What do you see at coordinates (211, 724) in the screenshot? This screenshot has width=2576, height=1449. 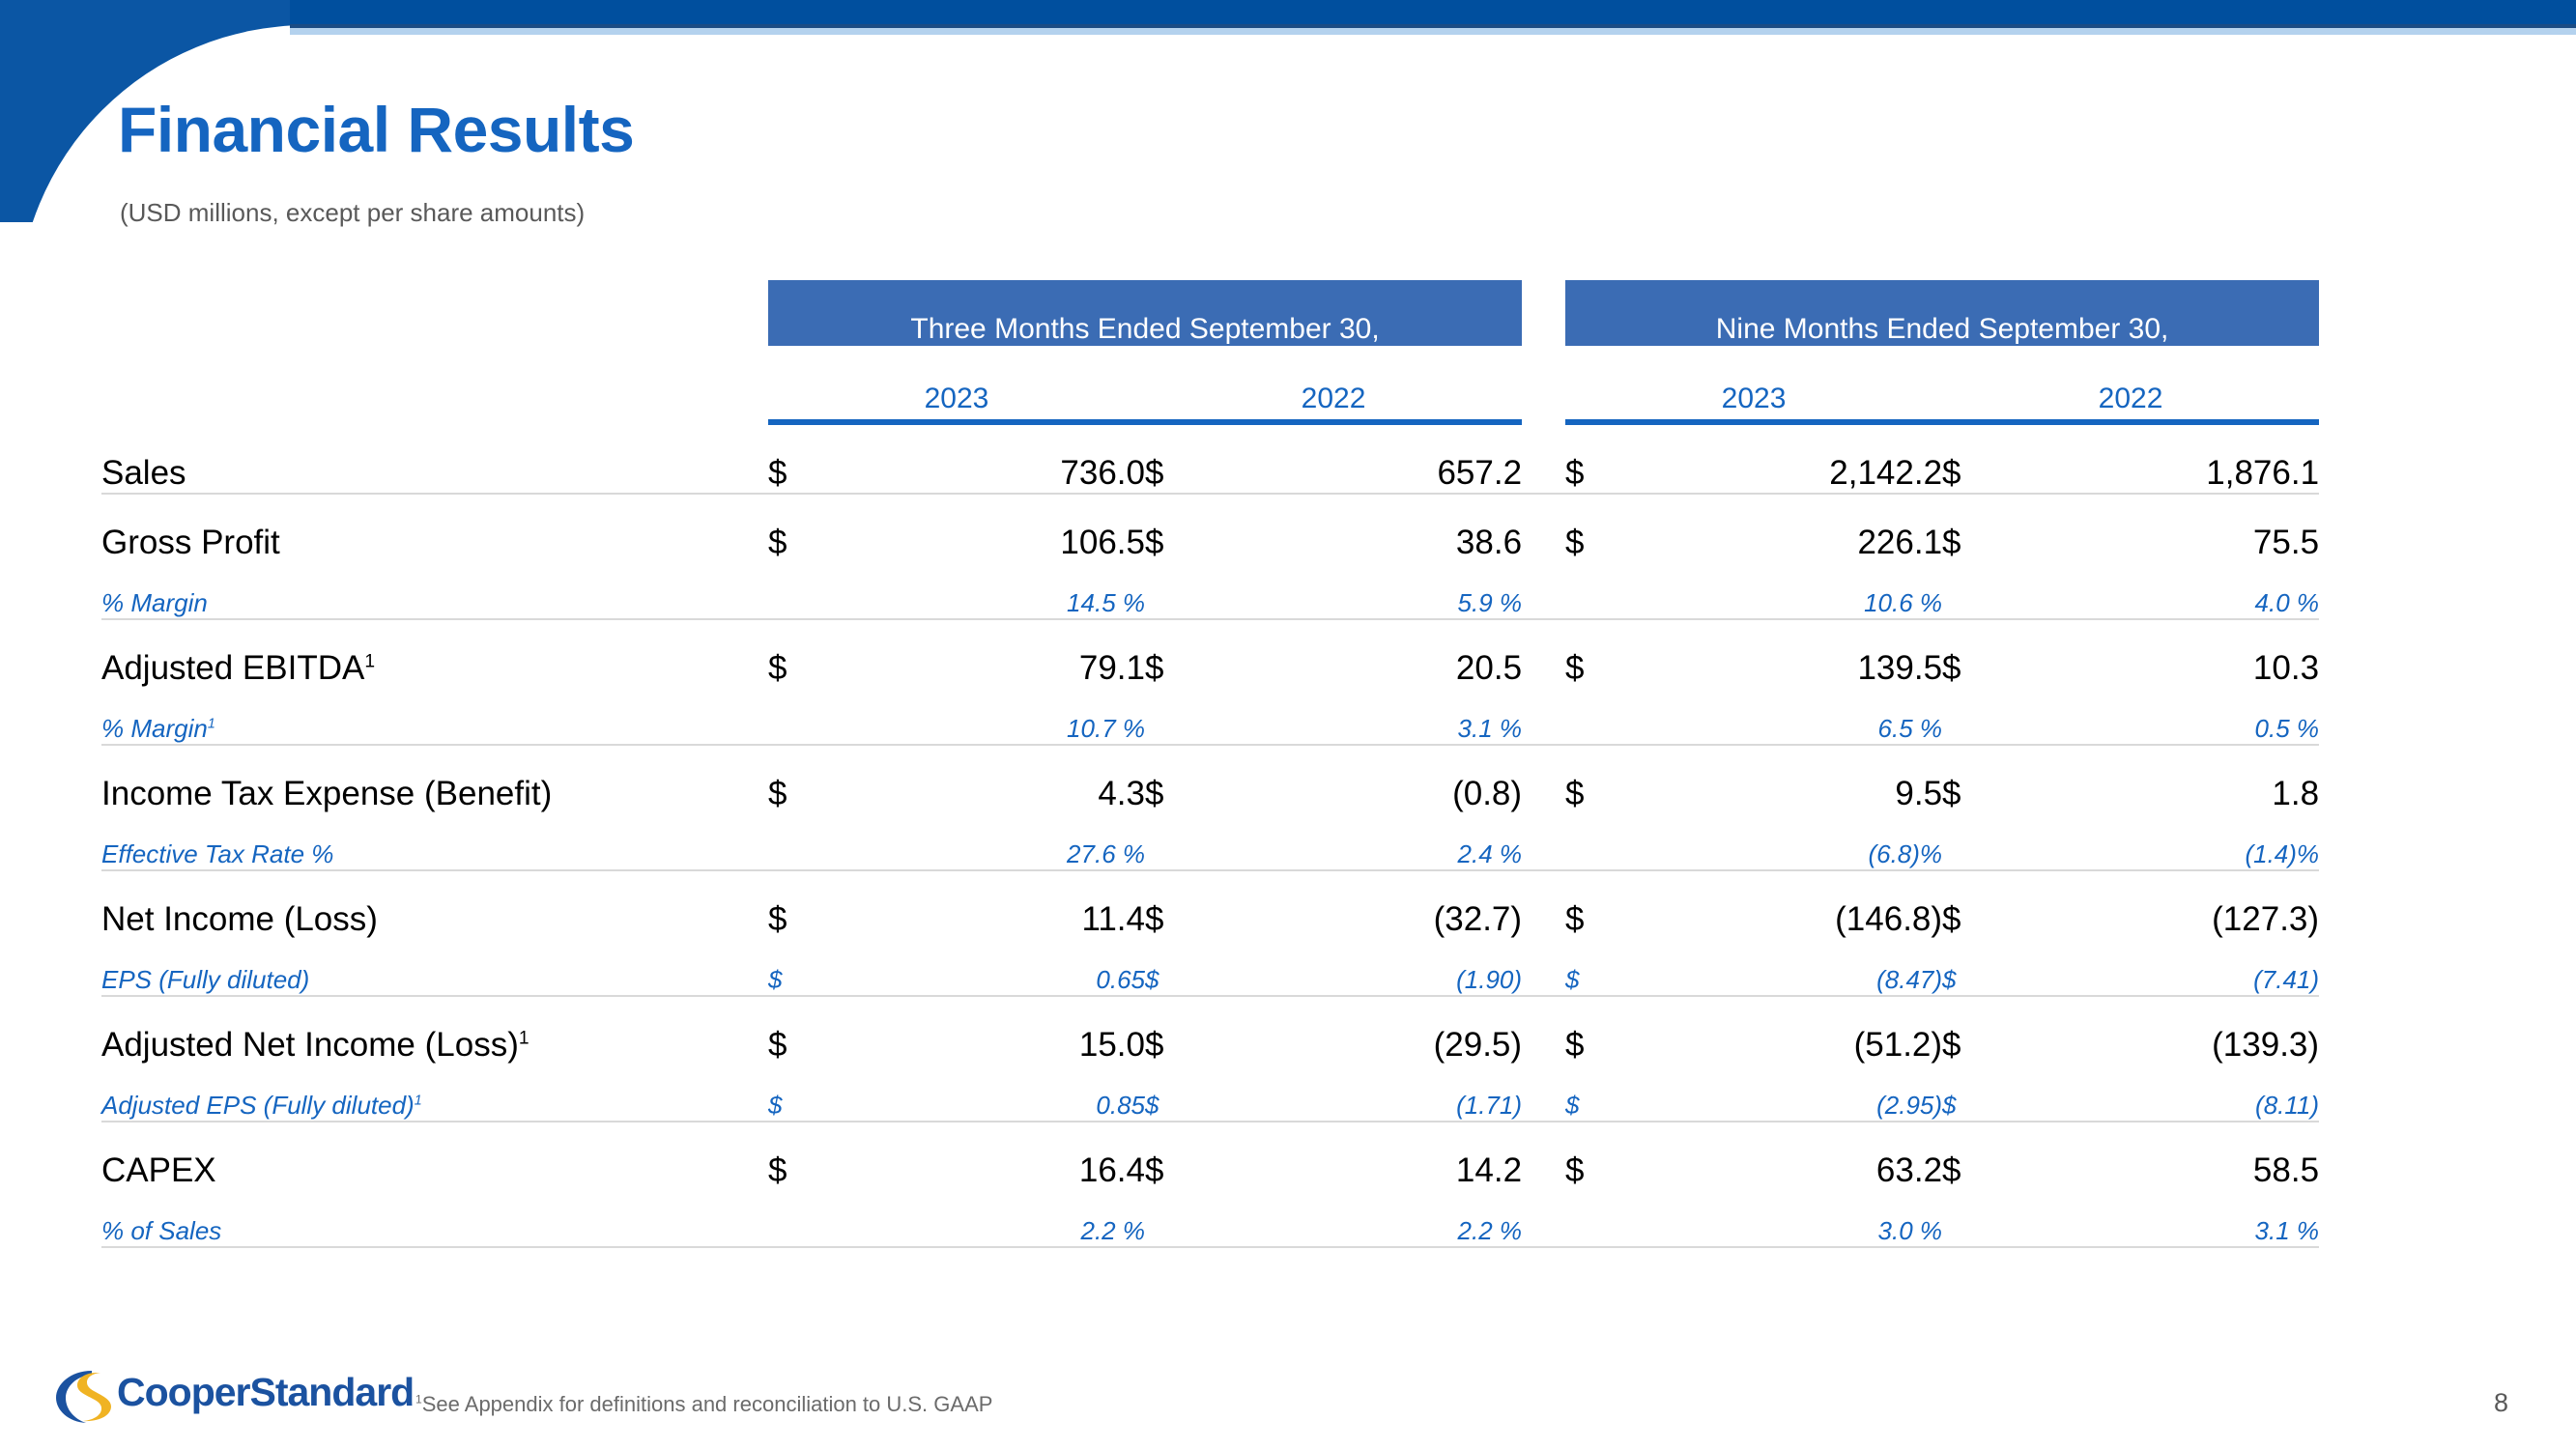 I see `footnote-ref: 1` at bounding box center [211, 724].